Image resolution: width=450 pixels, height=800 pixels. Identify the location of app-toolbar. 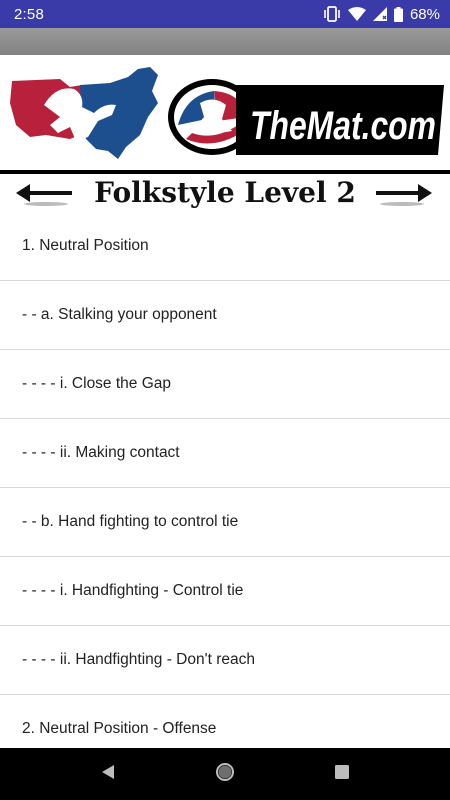
(225, 41).